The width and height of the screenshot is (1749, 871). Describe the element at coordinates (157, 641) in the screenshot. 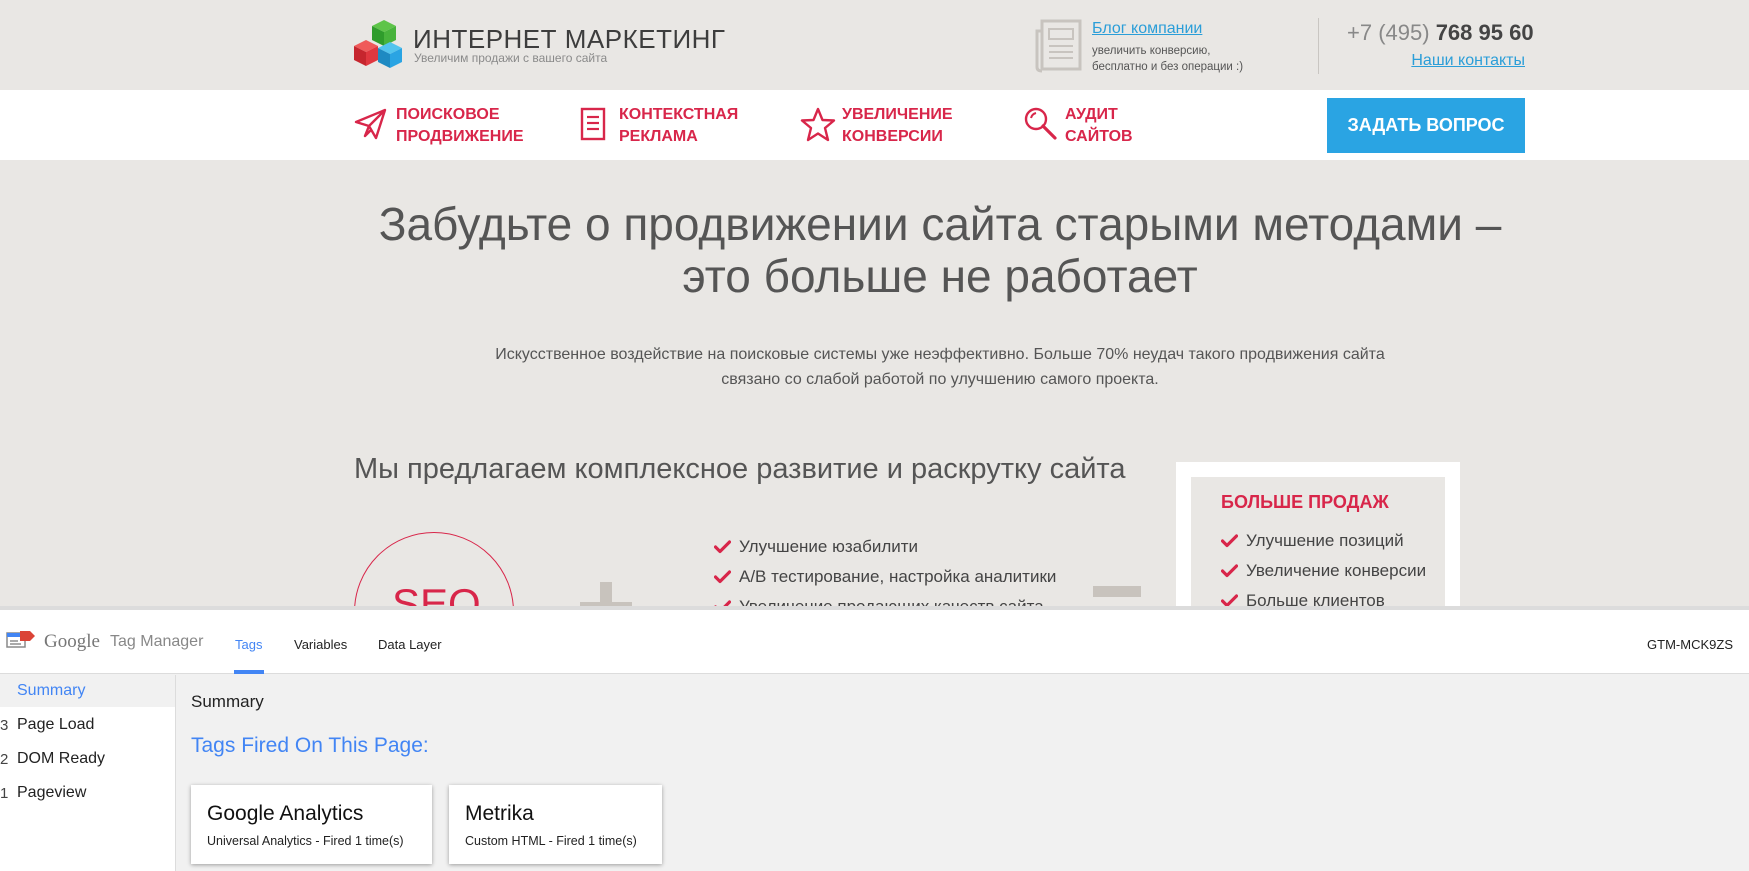

I see `tag-manager-wordmark: Tag Manager` at that location.